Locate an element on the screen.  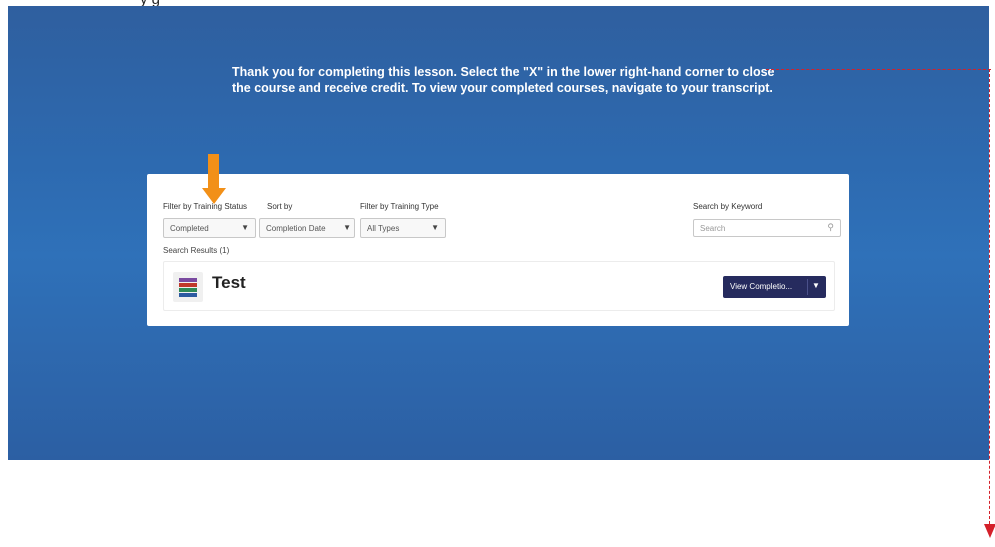
course-row: Test View Completio... ▼ is located at coordinates (499, 286).